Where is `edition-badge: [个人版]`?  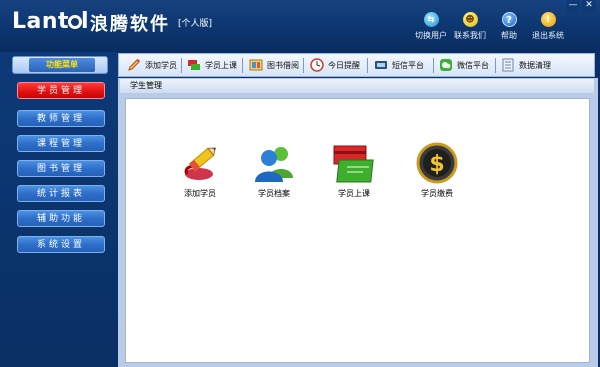 edition-badge: [个人版] is located at coordinates (195, 24).